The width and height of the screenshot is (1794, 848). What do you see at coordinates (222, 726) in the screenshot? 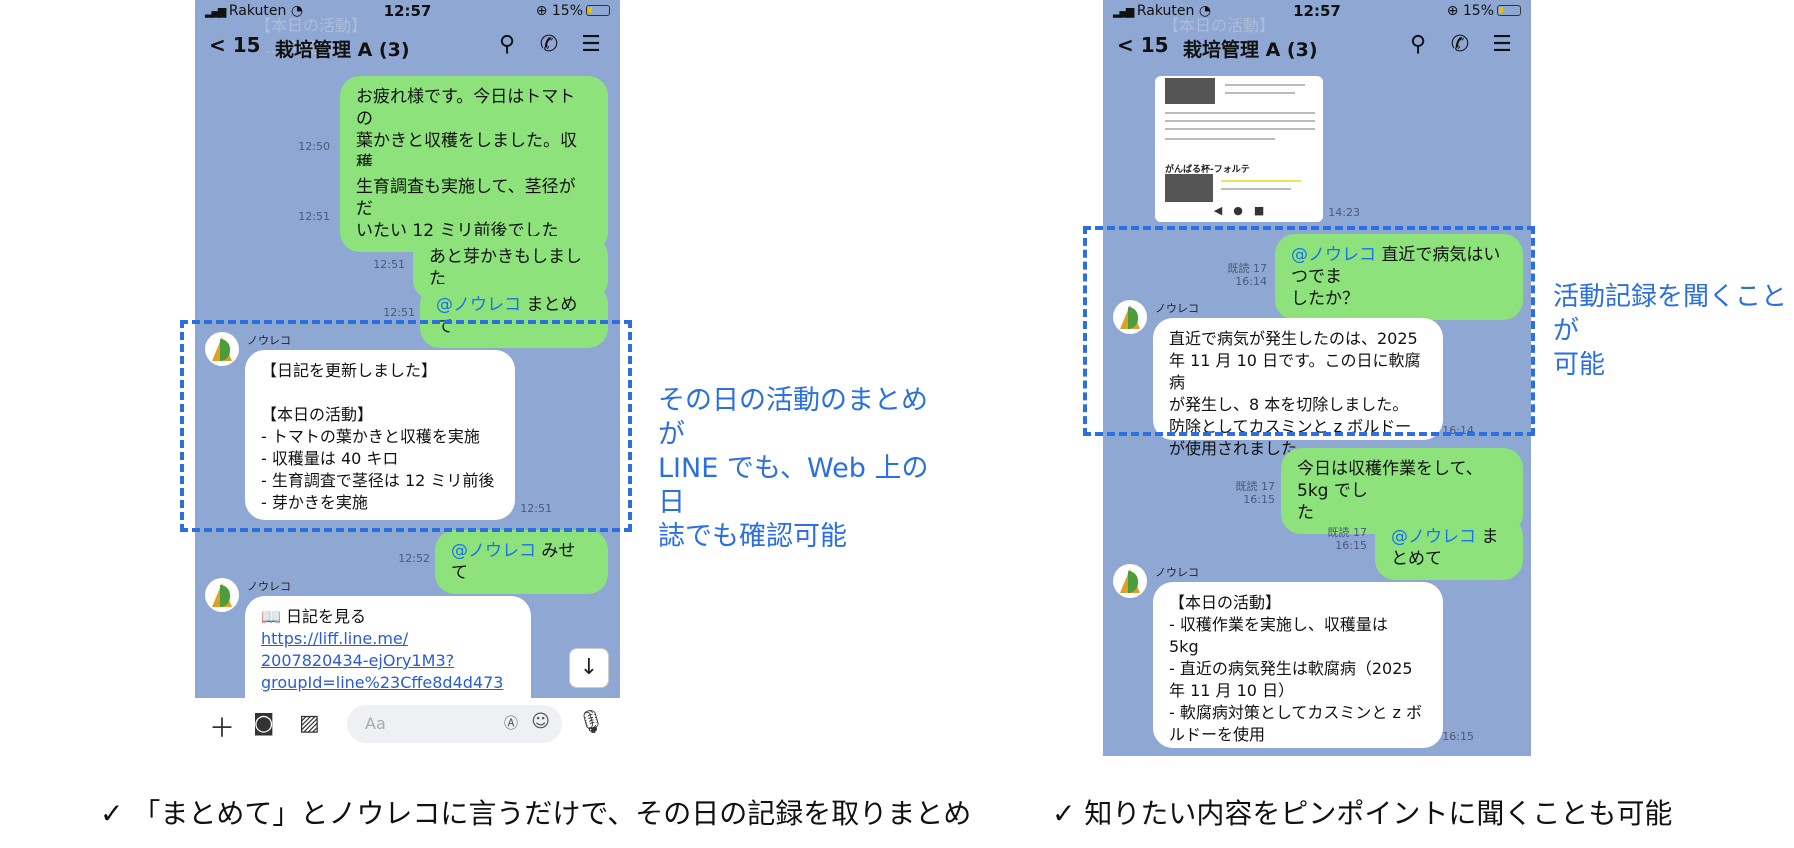
I see `plus-icon: ＋` at bounding box center [222, 726].